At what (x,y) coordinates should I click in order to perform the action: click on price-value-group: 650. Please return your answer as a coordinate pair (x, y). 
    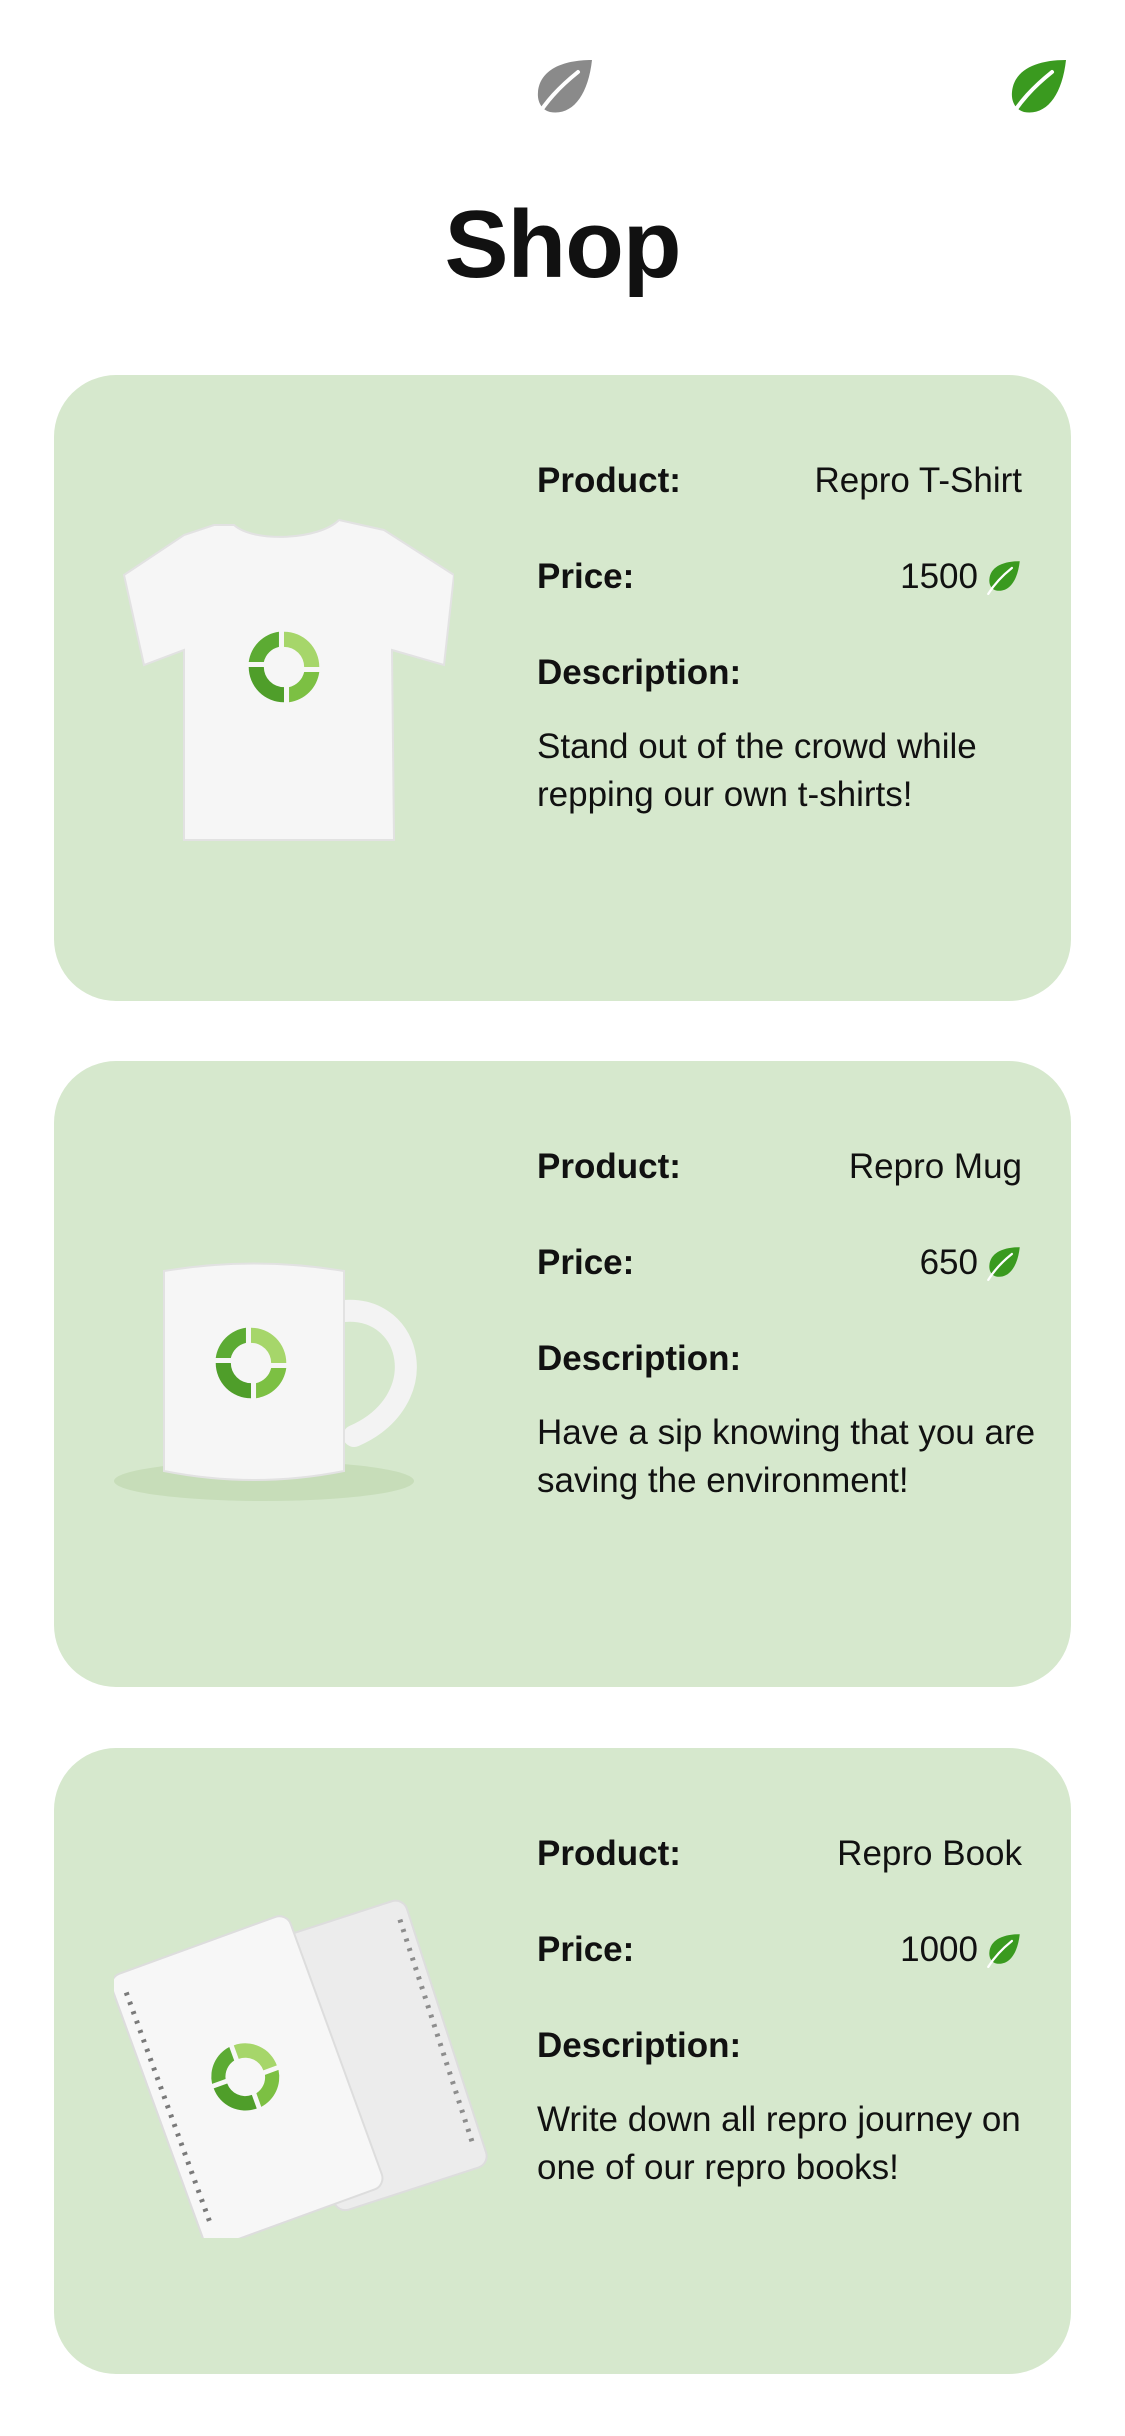
    Looking at the image, I should click on (971, 1263).